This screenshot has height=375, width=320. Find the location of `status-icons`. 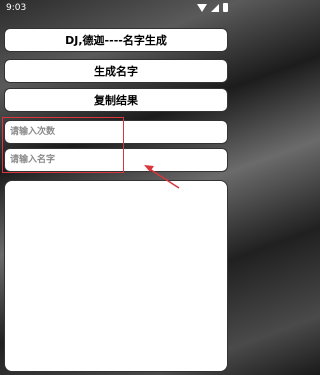

status-icons is located at coordinates (212, 7).